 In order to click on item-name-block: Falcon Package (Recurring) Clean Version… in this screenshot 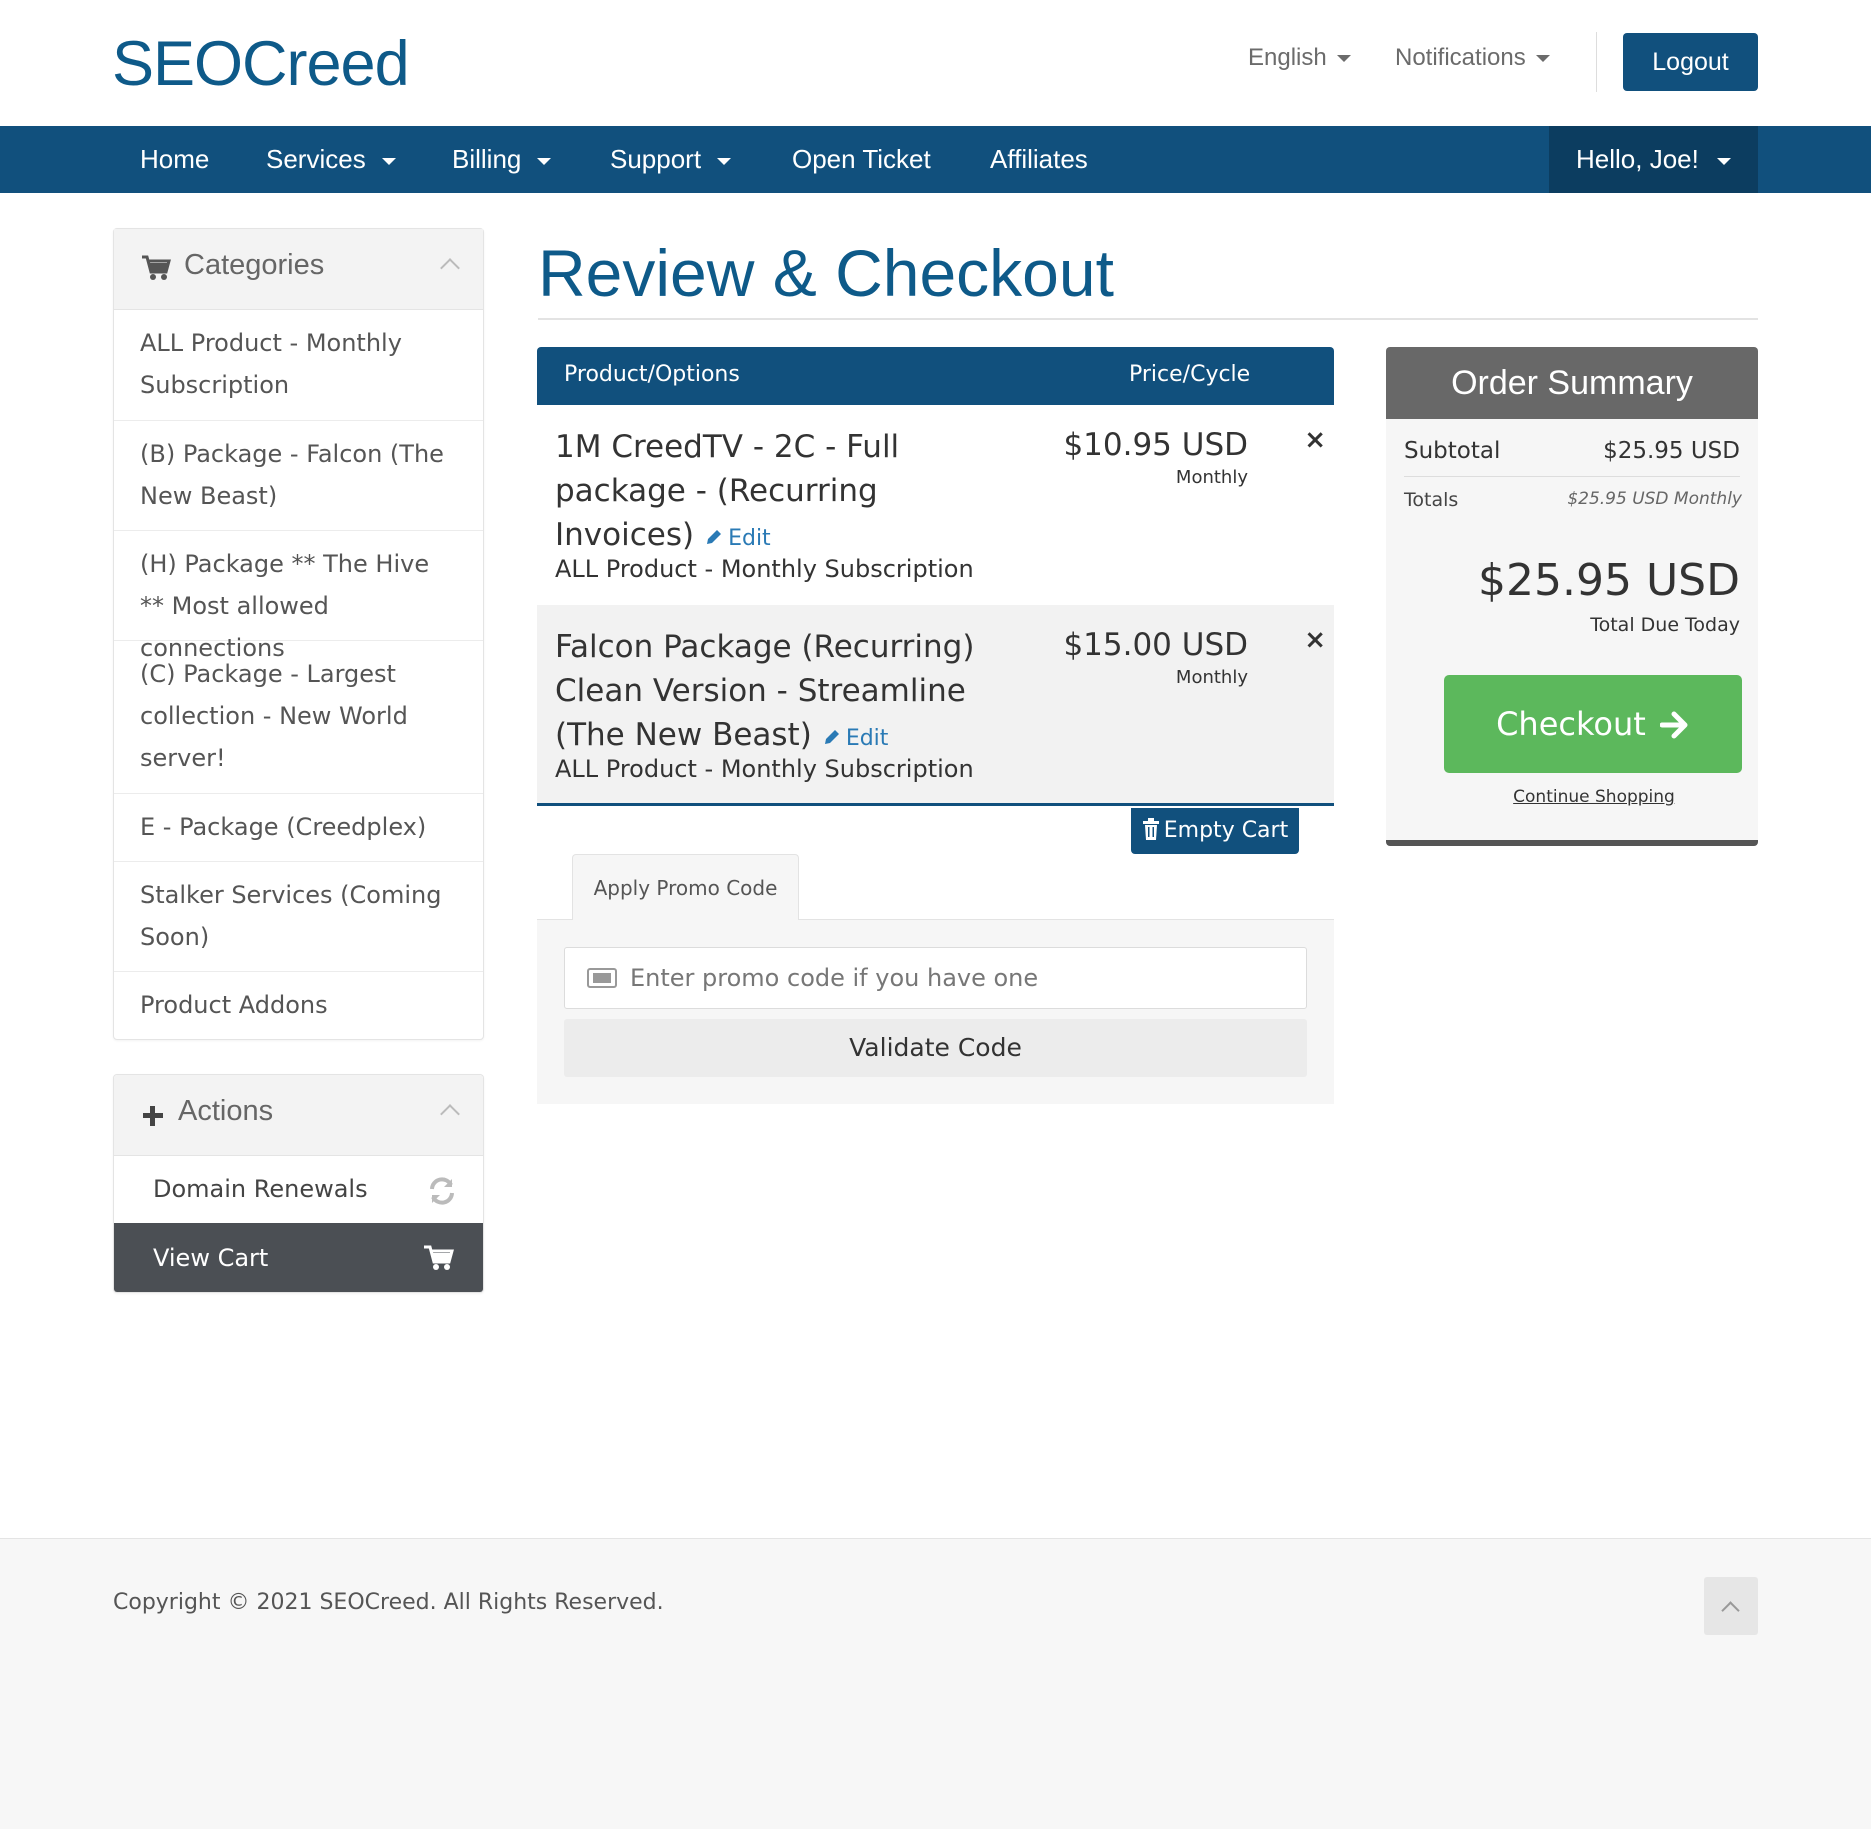, I will do `click(790, 693)`.